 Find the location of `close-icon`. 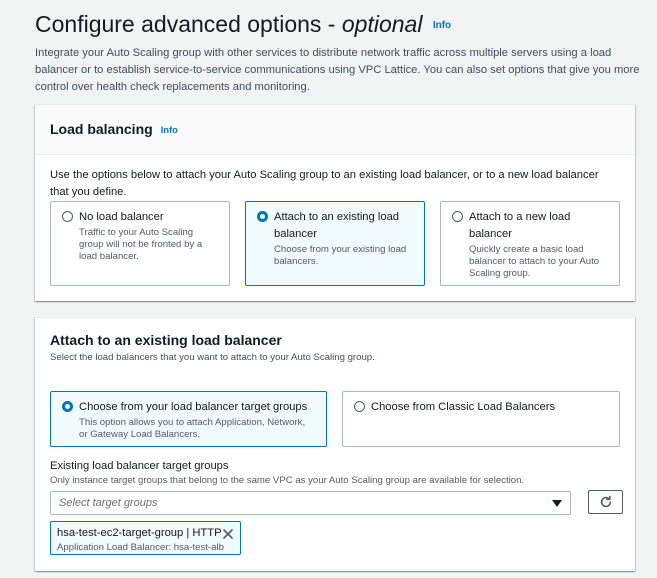

close-icon is located at coordinates (228, 534).